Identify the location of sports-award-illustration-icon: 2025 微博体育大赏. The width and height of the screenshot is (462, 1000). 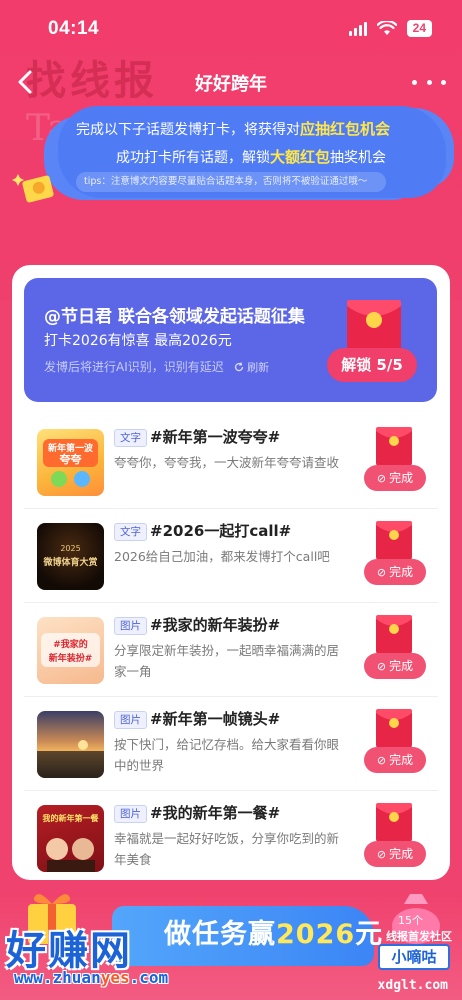
(69, 556).